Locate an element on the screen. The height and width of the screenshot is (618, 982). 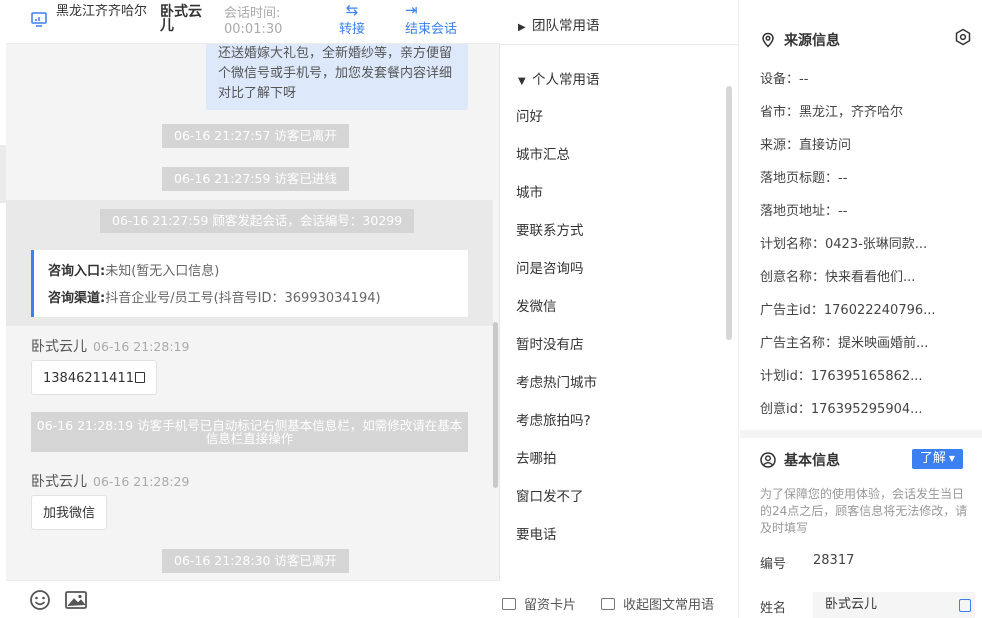
chat-header: 黑龙江齐齐哈尔 卧式云儿 会话时间: 00:01:30 ⇆ 转接 ⇥ 结束会话 is located at coordinates (253, 22).